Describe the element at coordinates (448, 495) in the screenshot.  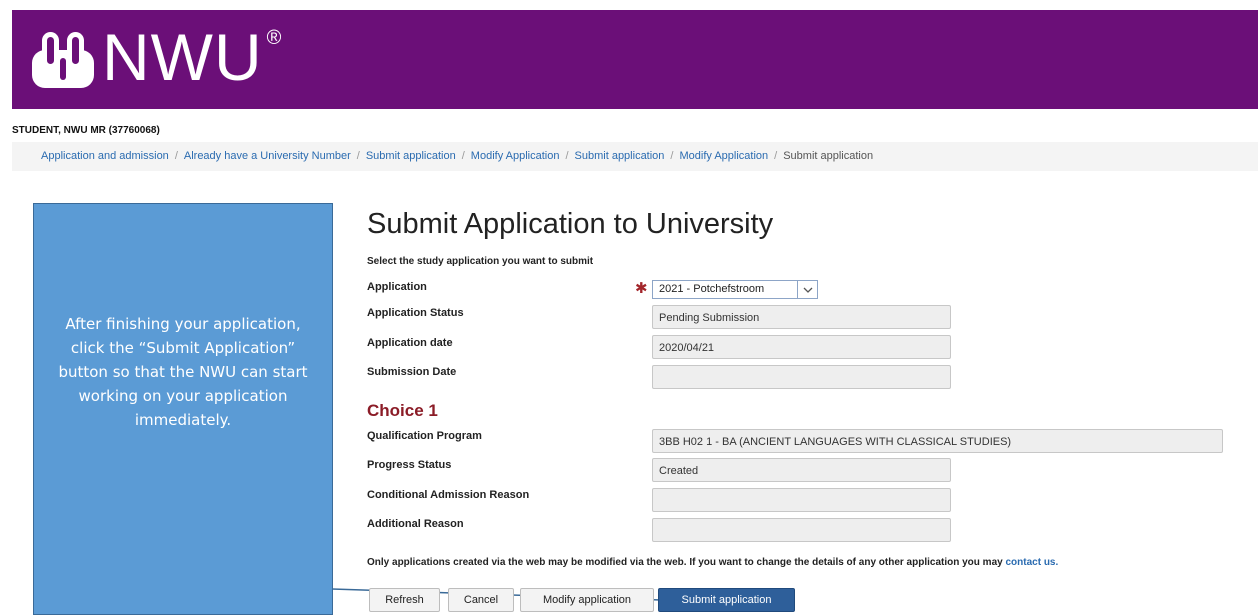
I see `conditional-admission-reason-label: Conditional Admission Reason` at that location.